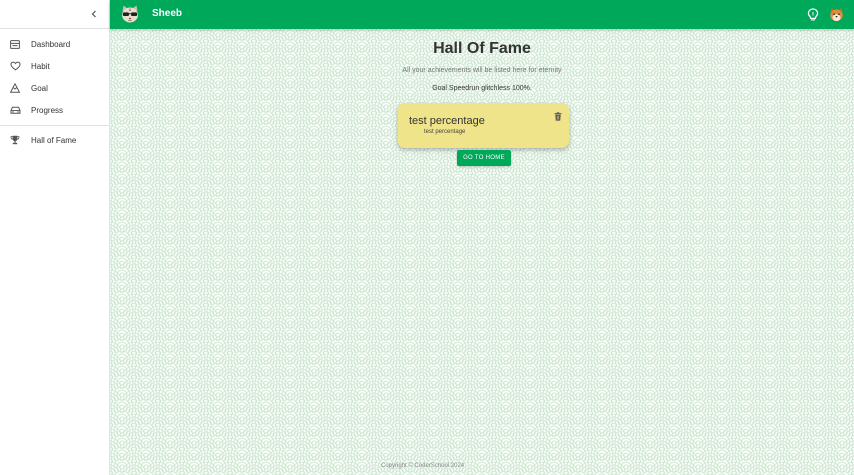 The height and width of the screenshot is (475, 854). What do you see at coordinates (15, 44) in the screenshot?
I see `dashboard-icon` at bounding box center [15, 44].